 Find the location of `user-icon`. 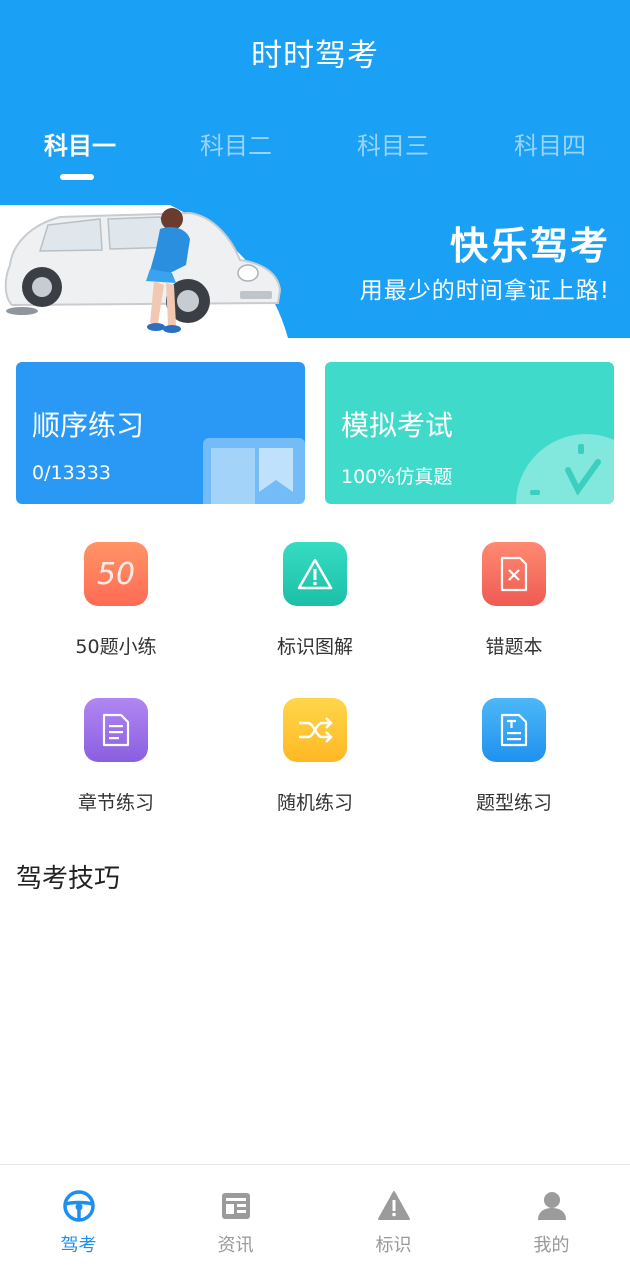

user-icon is located at coordinates (552, 1206).